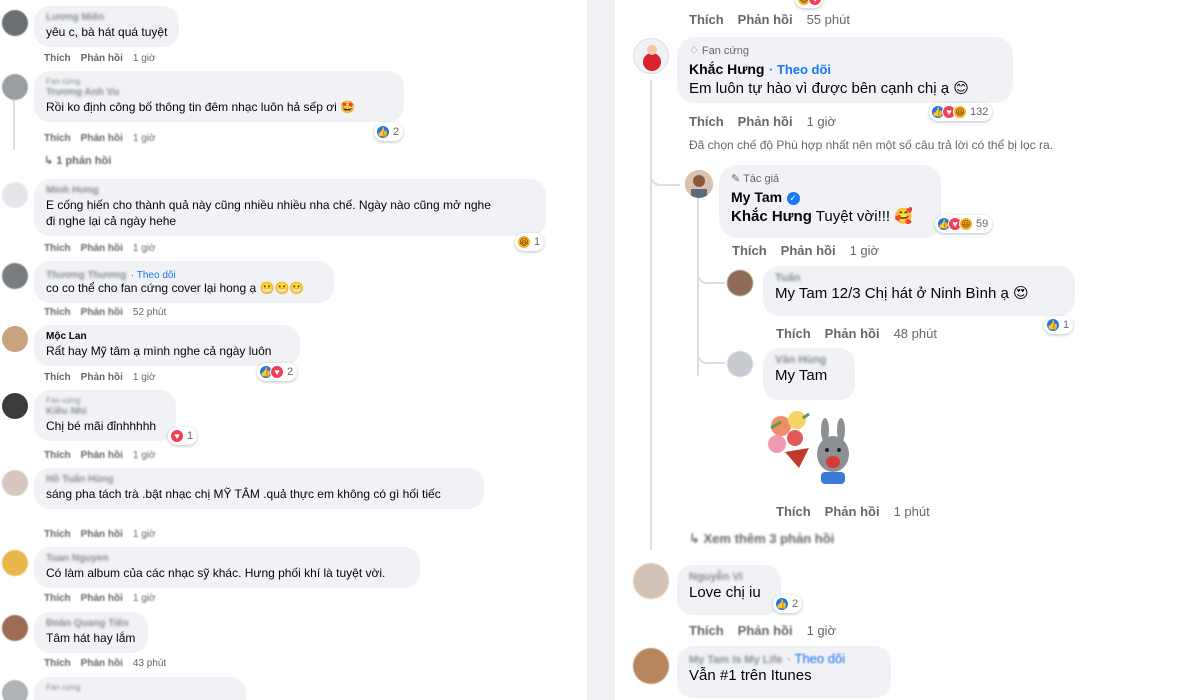 Image resolution: width=1200 pixels, height=700 pixels. What do you see at coordinates (259, 480) in the screenshot?
I see `commenter-name: Hồ Tuấn Hùng` at bounding box center [259, 480].